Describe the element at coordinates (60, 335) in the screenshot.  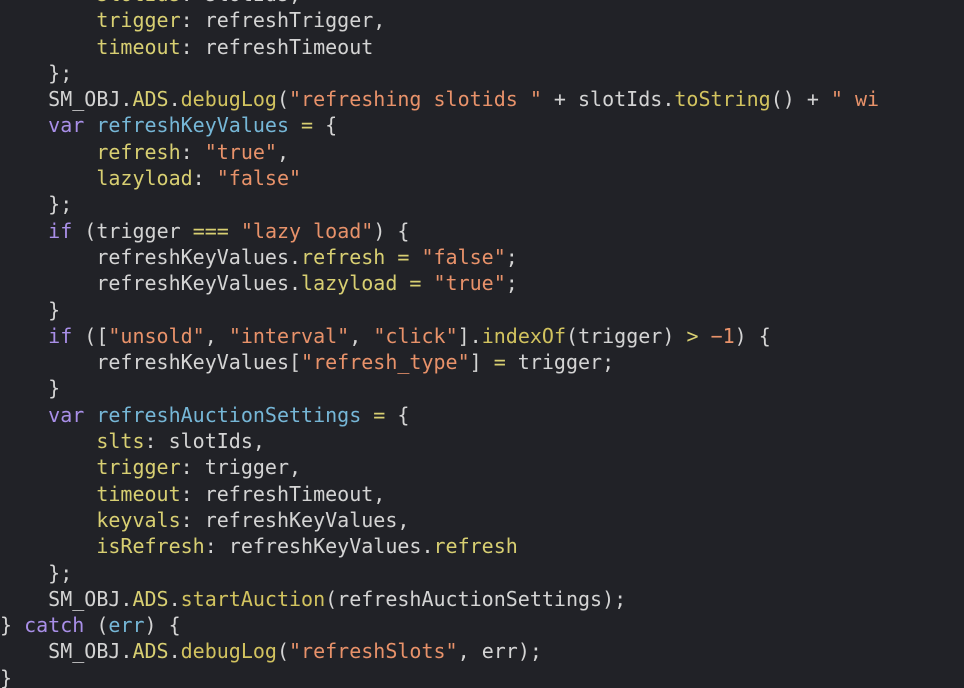
I see `code-token: if` at that location.